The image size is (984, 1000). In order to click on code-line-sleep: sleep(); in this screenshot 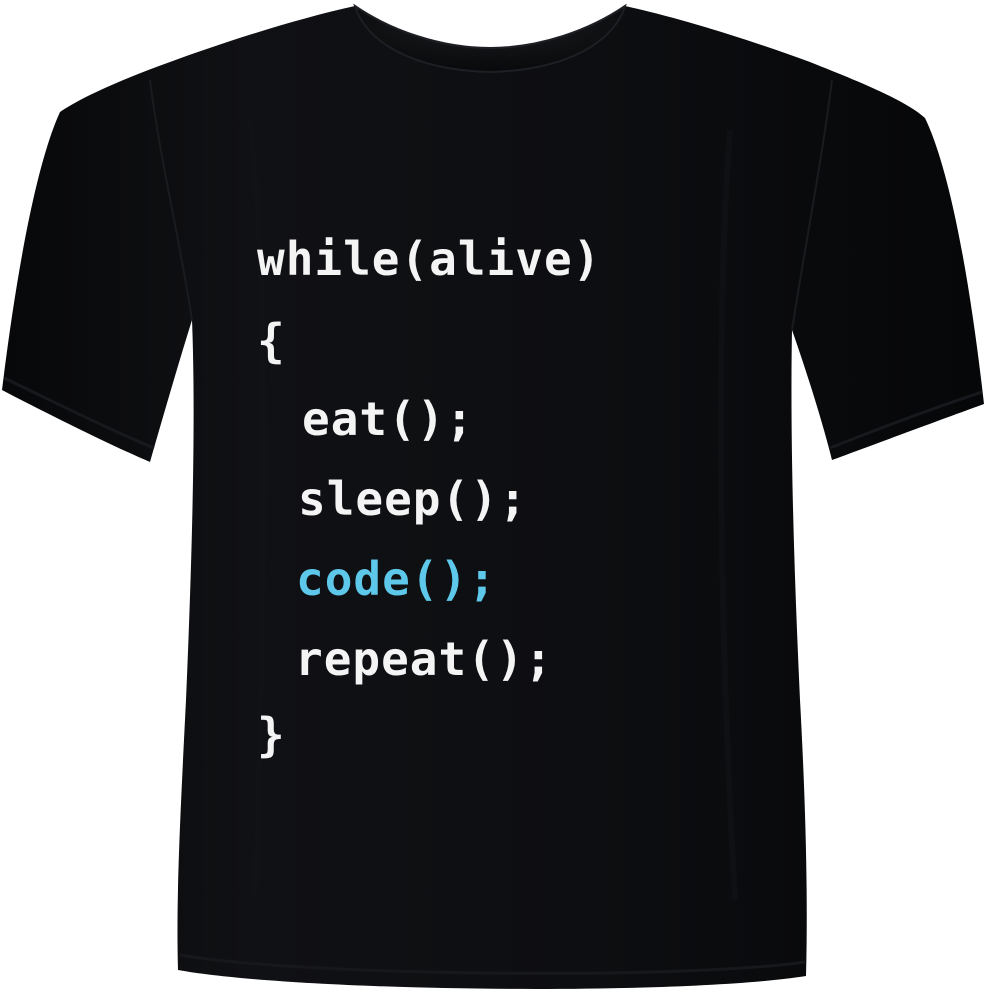, I will do `click(413, 499)`.